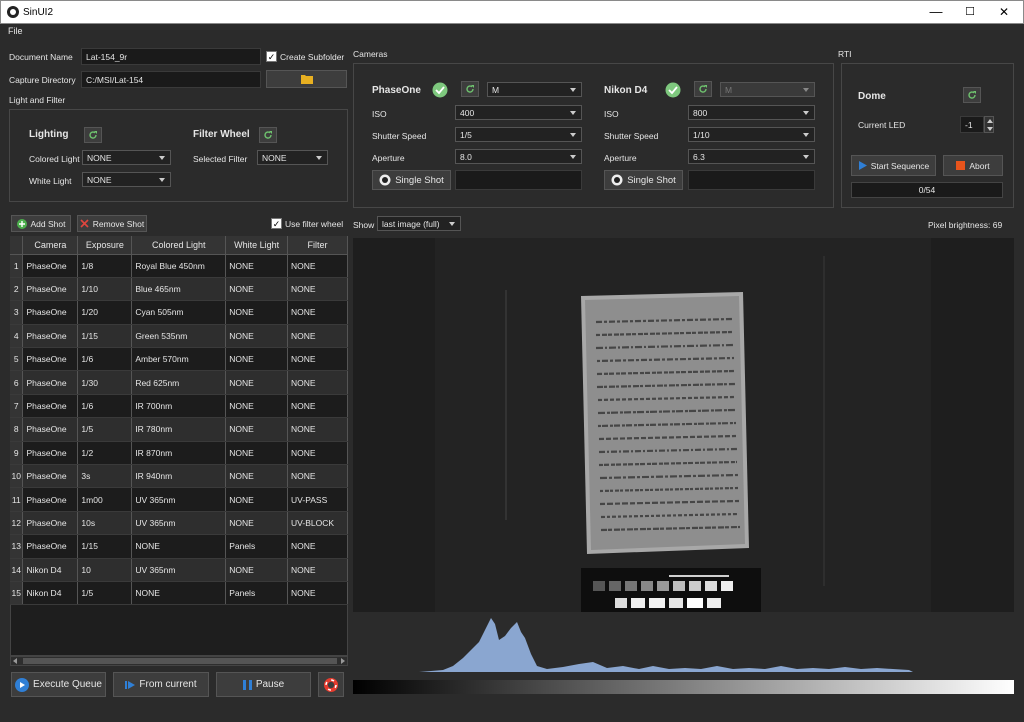 This screenshot has width=1024, height=722. I want to click on minimize-button: —, so click(936, 12).